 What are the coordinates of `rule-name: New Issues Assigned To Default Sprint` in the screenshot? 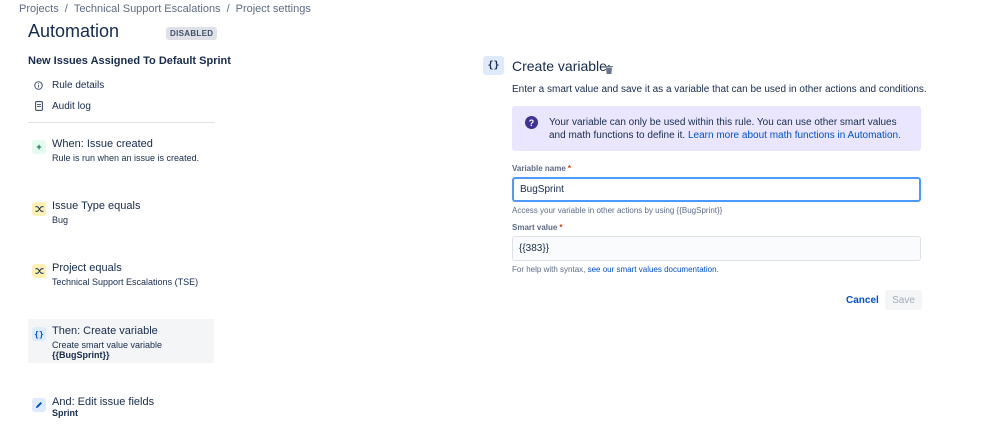 It's located at (129, 61).